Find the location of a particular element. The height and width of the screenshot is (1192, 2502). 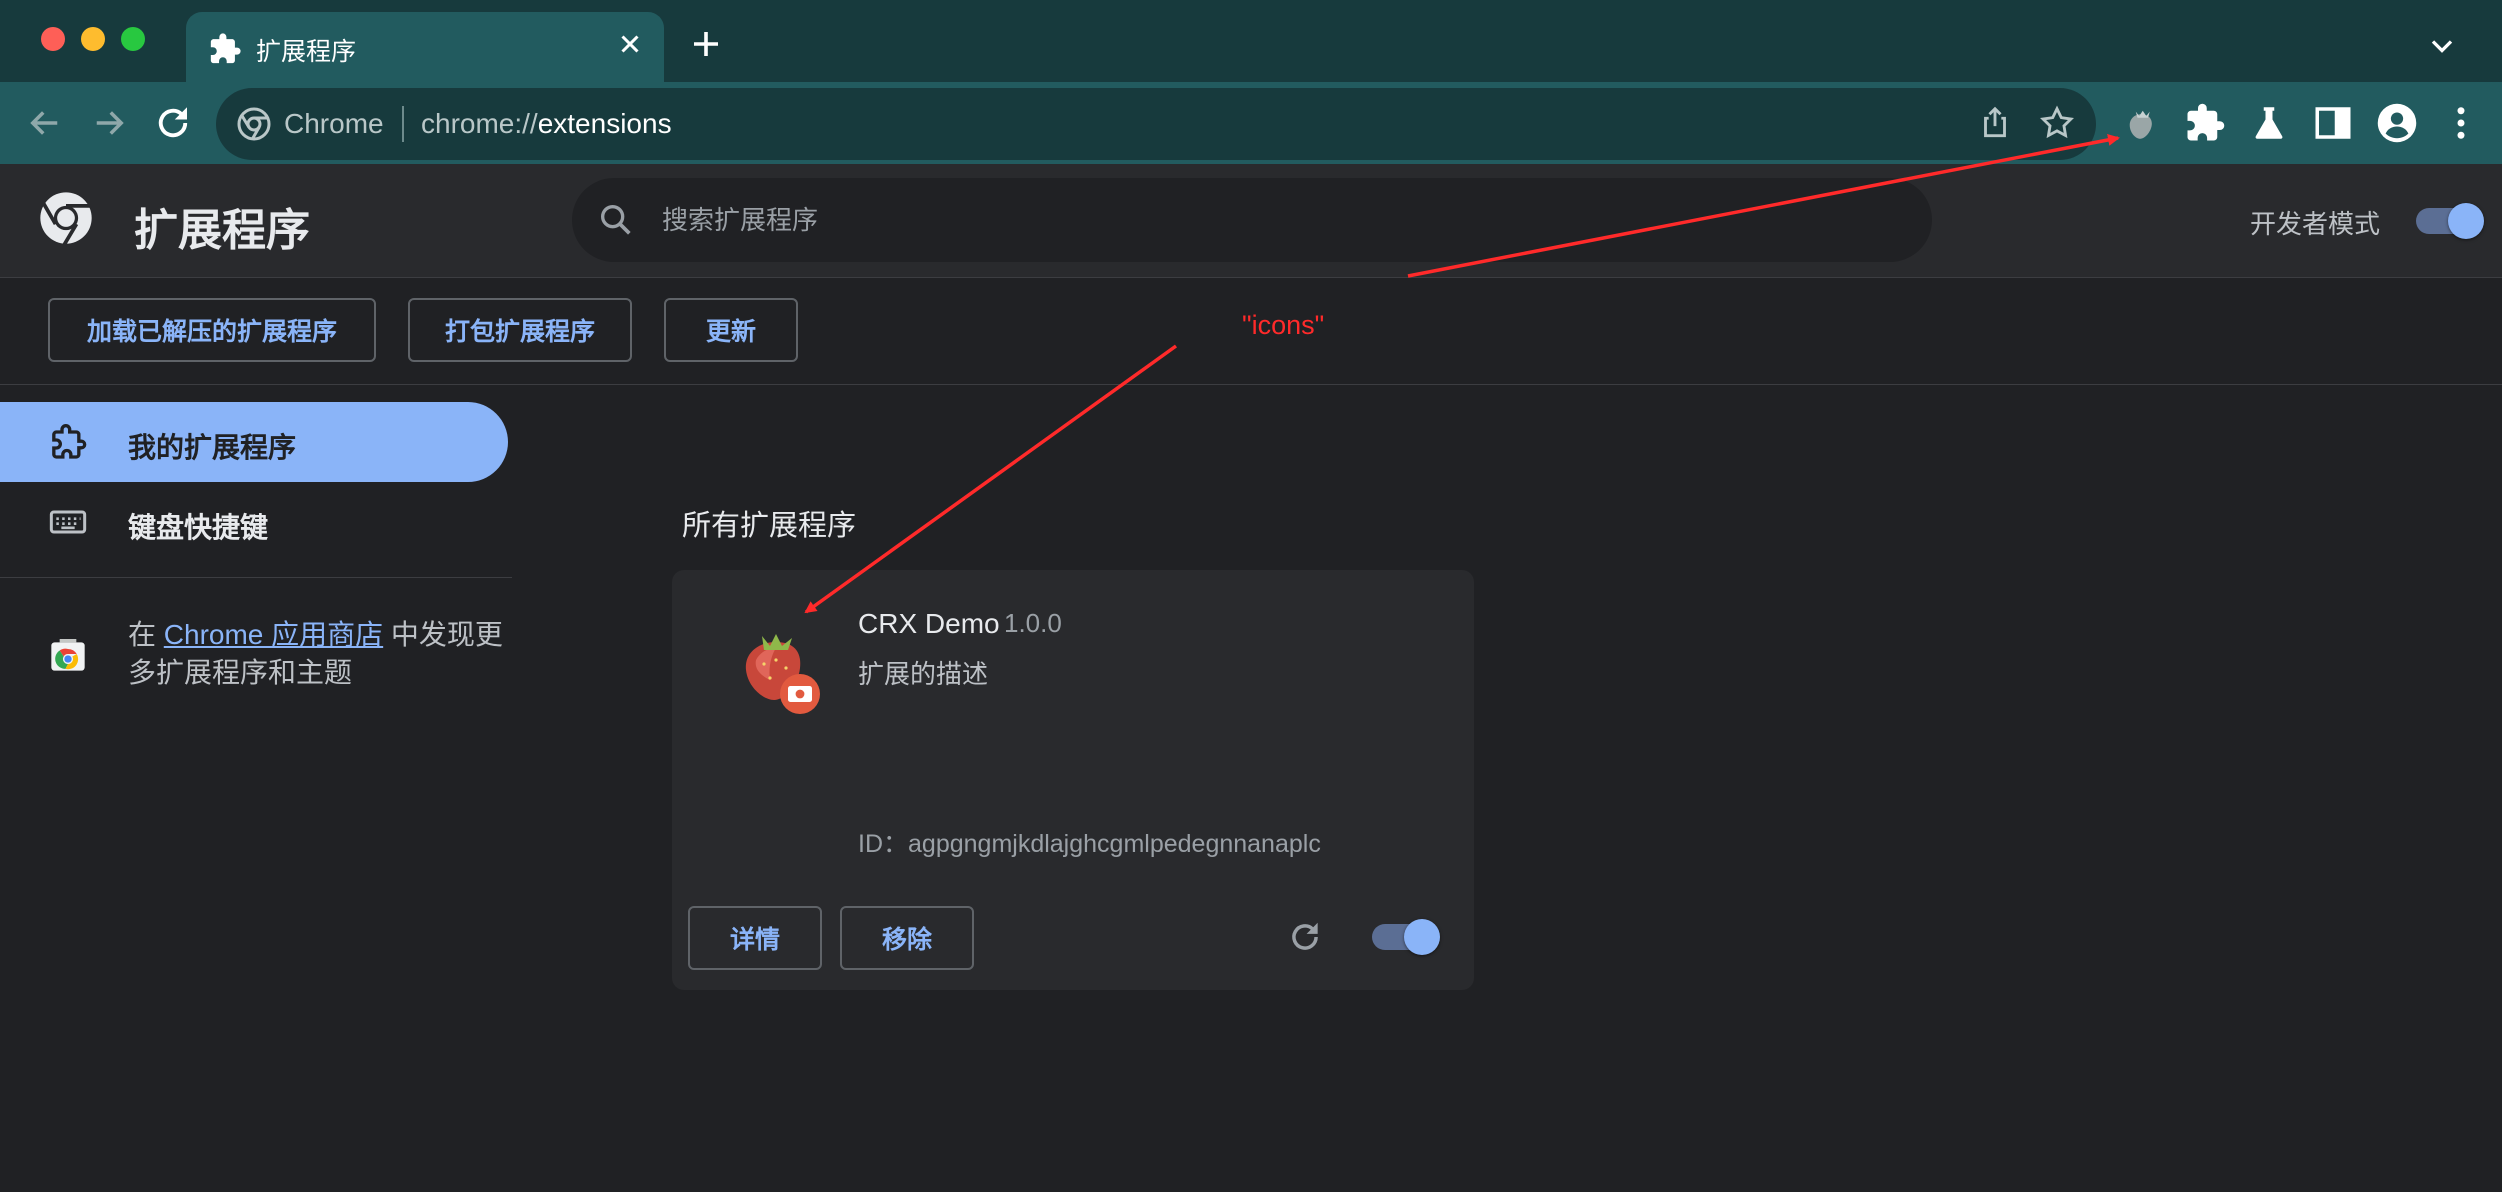

arrow-to-toolbar-icon is located at coordinates (1763, 206).